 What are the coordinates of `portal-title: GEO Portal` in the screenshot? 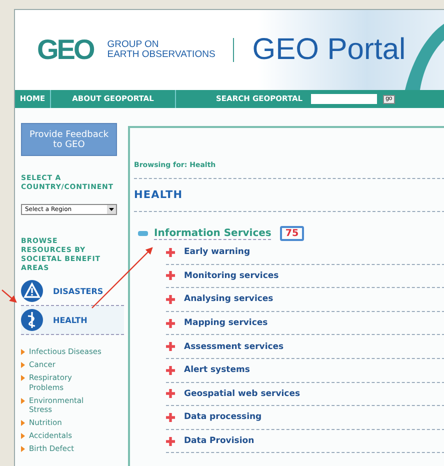 It's located at (329, 50).